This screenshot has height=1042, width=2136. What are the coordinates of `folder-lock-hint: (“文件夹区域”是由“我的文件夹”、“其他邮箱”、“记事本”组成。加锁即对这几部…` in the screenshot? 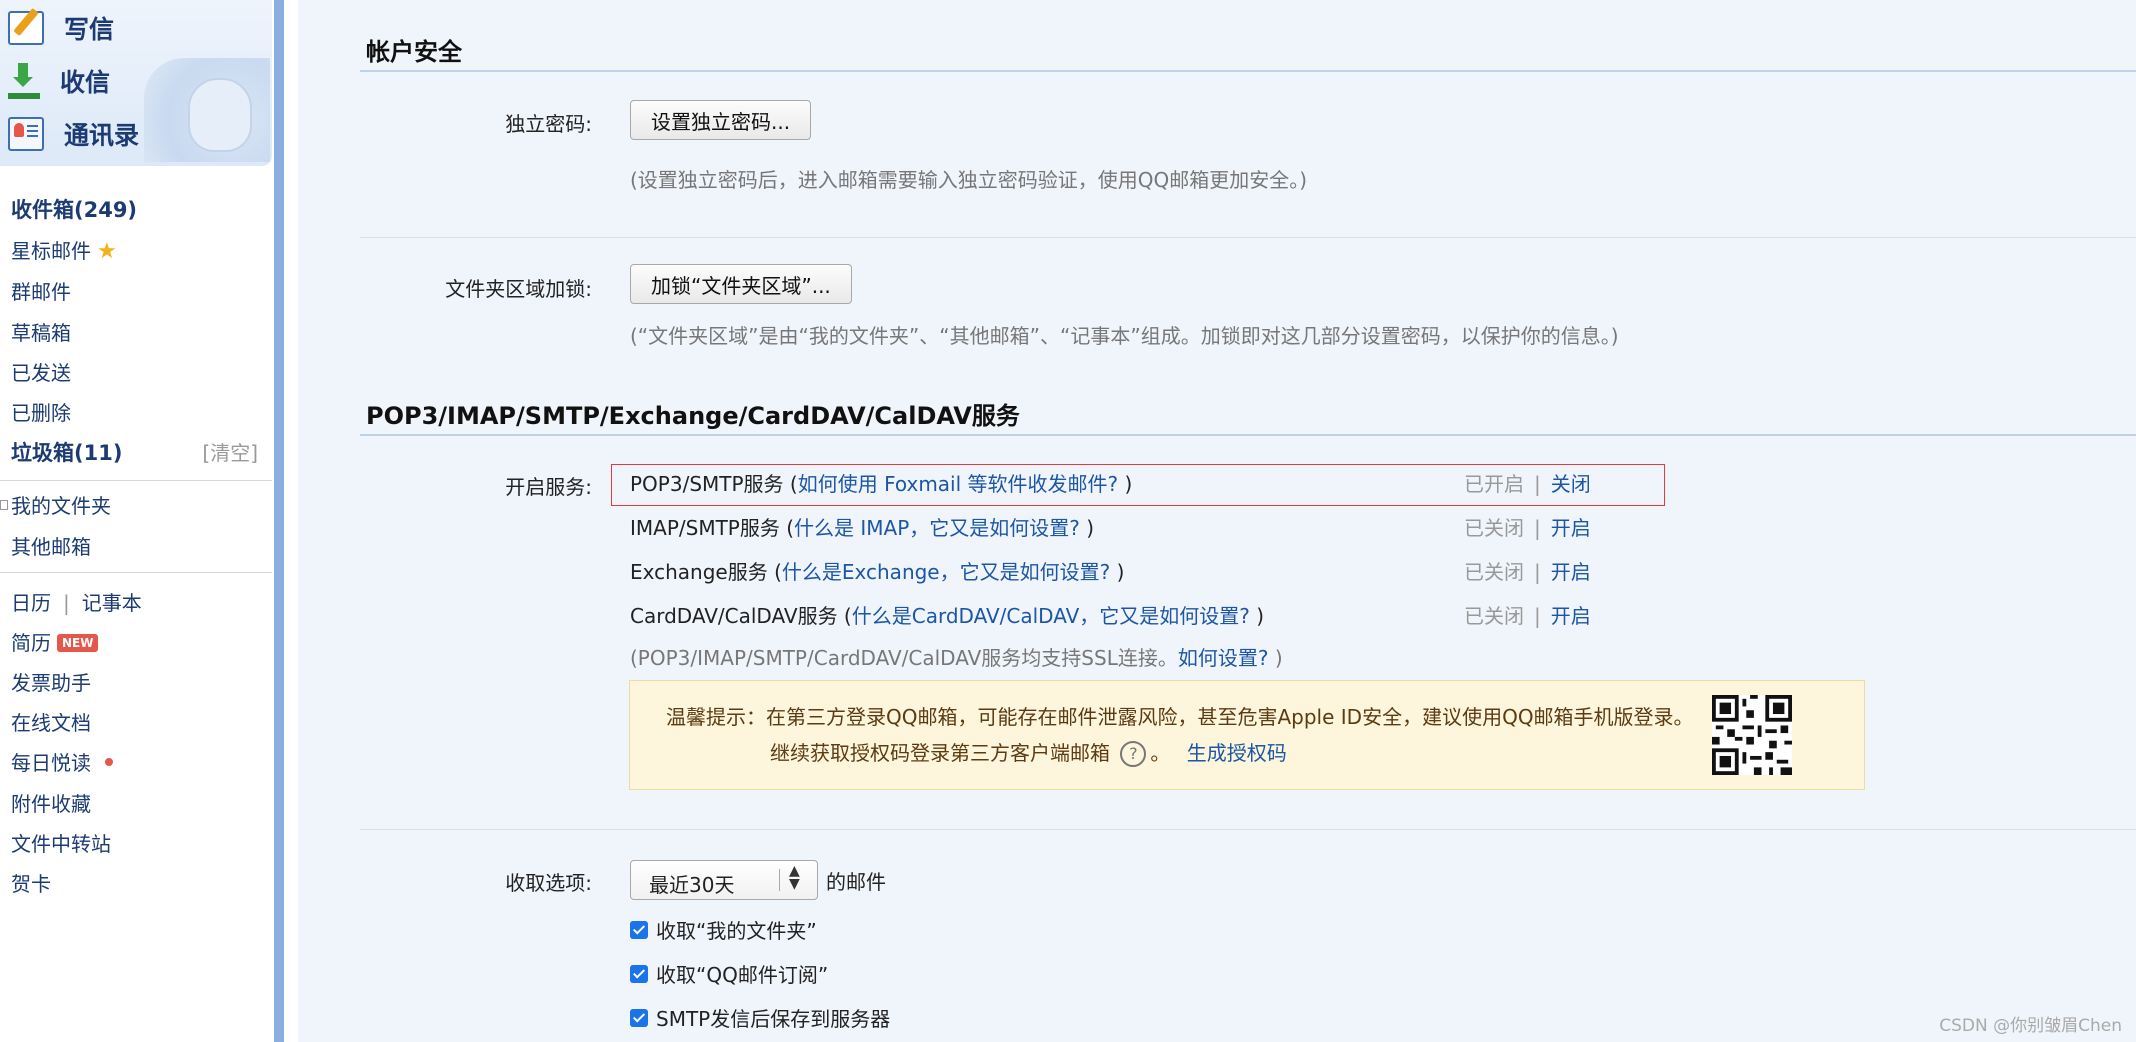 It's located at (1124, 336).